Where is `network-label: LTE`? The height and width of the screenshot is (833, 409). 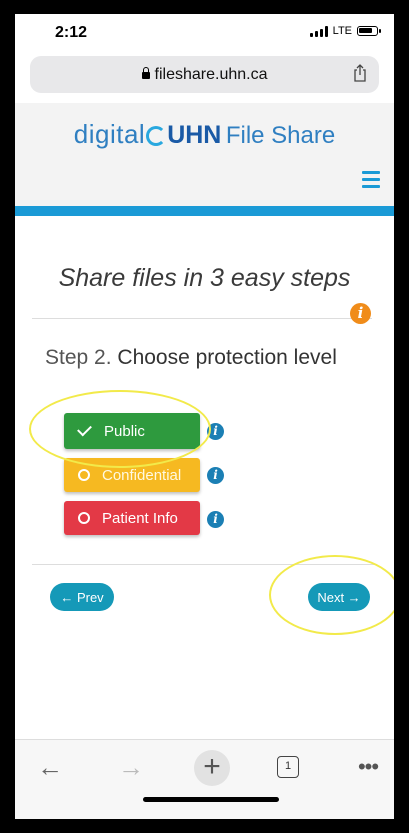 network-label: LTE is located at coordinates (342, 31).